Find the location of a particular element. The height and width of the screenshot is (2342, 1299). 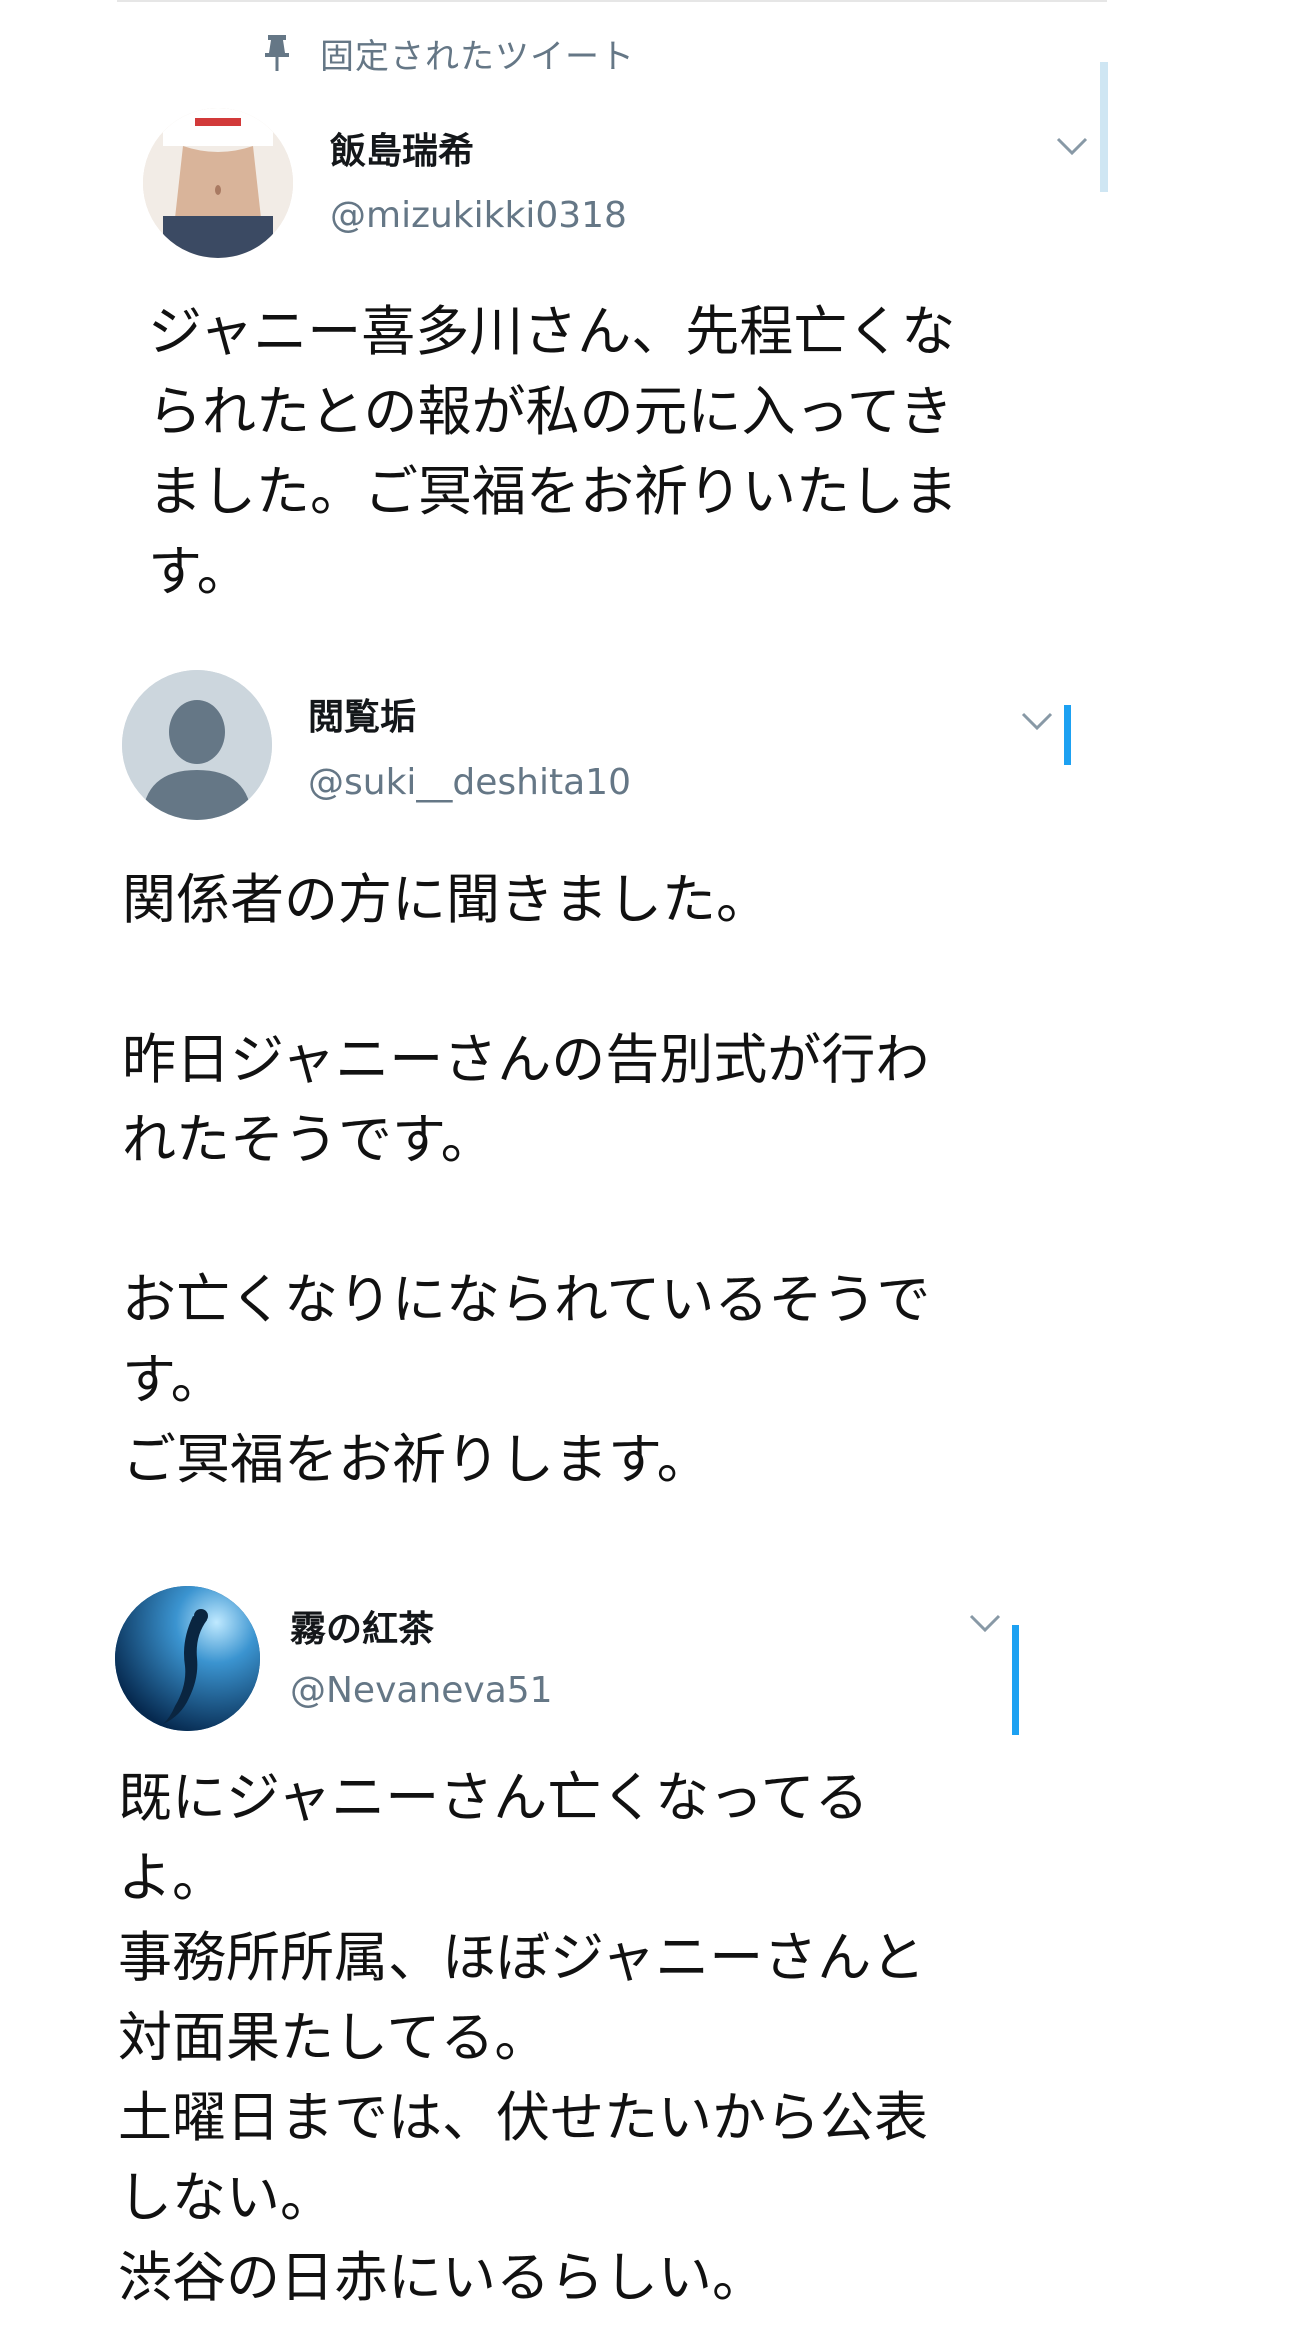

pinned-label: 固定されたツイート is located at coordinates (477, 56).